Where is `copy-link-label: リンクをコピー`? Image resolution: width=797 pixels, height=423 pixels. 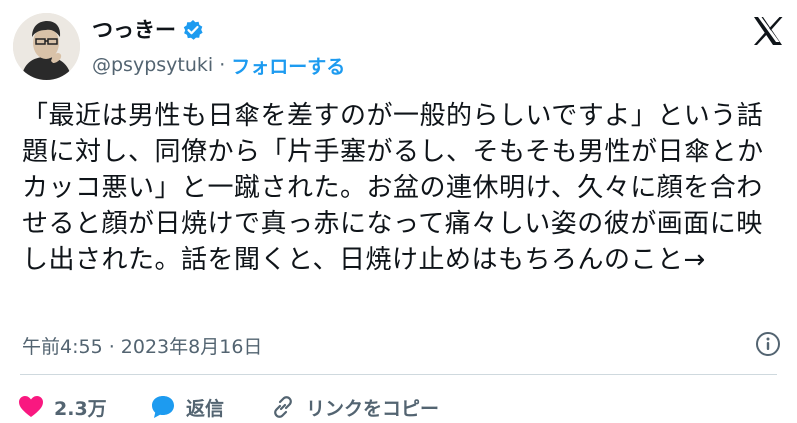 copy-link-label: リンクをコピー is located at coordinates (373, 408).